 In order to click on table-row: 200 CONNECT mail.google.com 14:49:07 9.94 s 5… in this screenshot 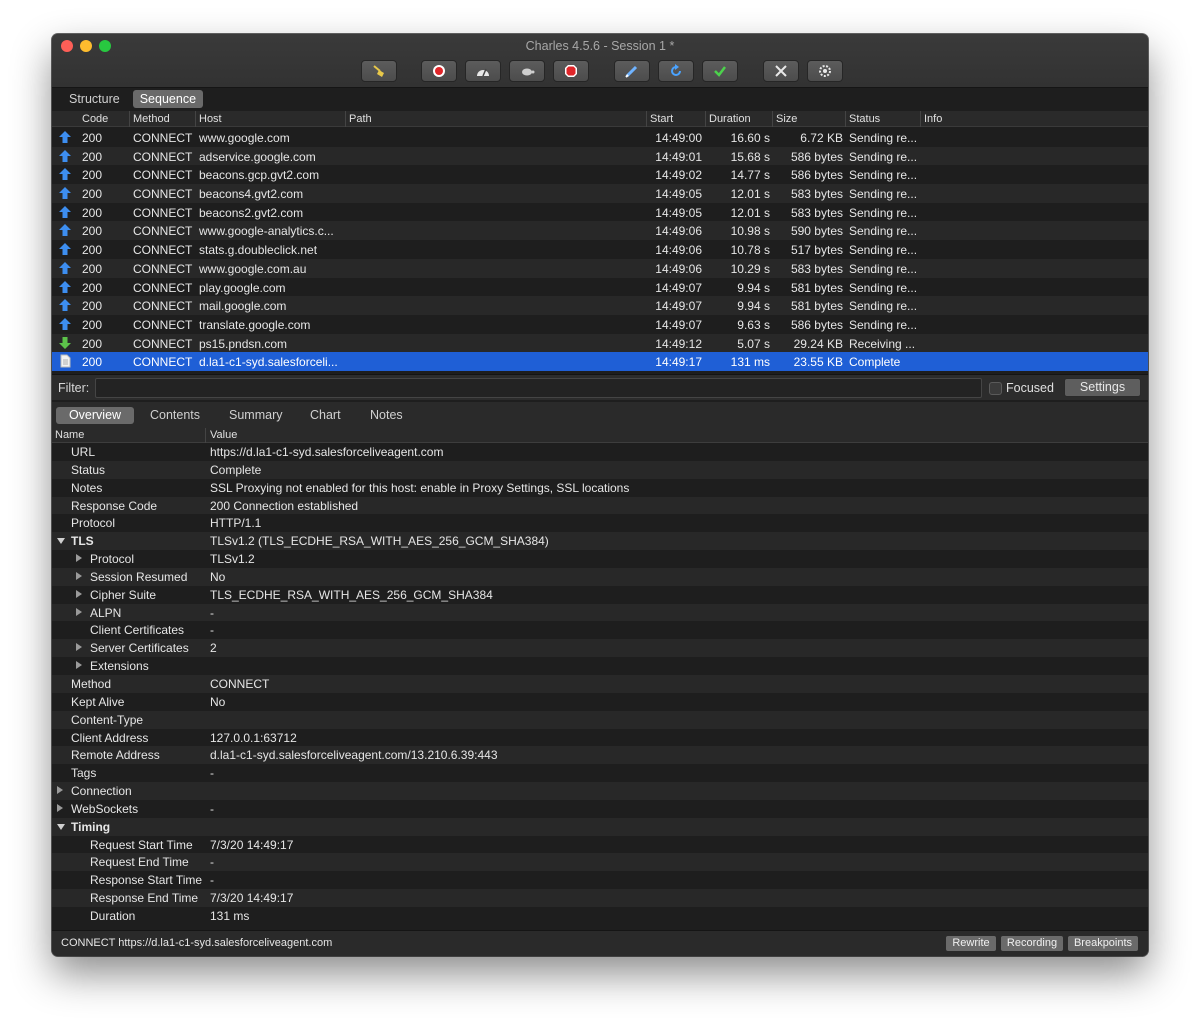, I will do `click(600, 305)`.